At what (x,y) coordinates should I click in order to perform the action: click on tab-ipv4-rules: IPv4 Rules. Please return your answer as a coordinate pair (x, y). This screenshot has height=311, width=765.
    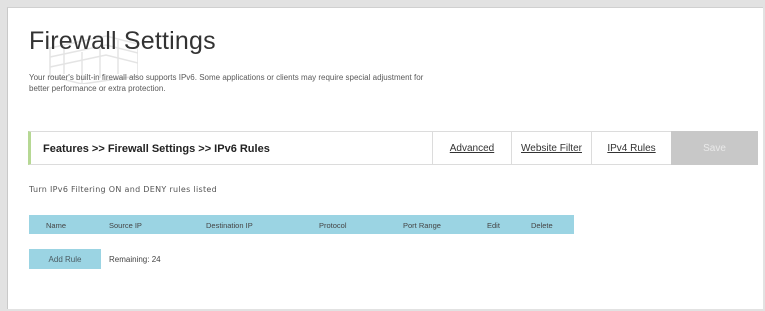
    Looking at the image, I should click on (631, 148).